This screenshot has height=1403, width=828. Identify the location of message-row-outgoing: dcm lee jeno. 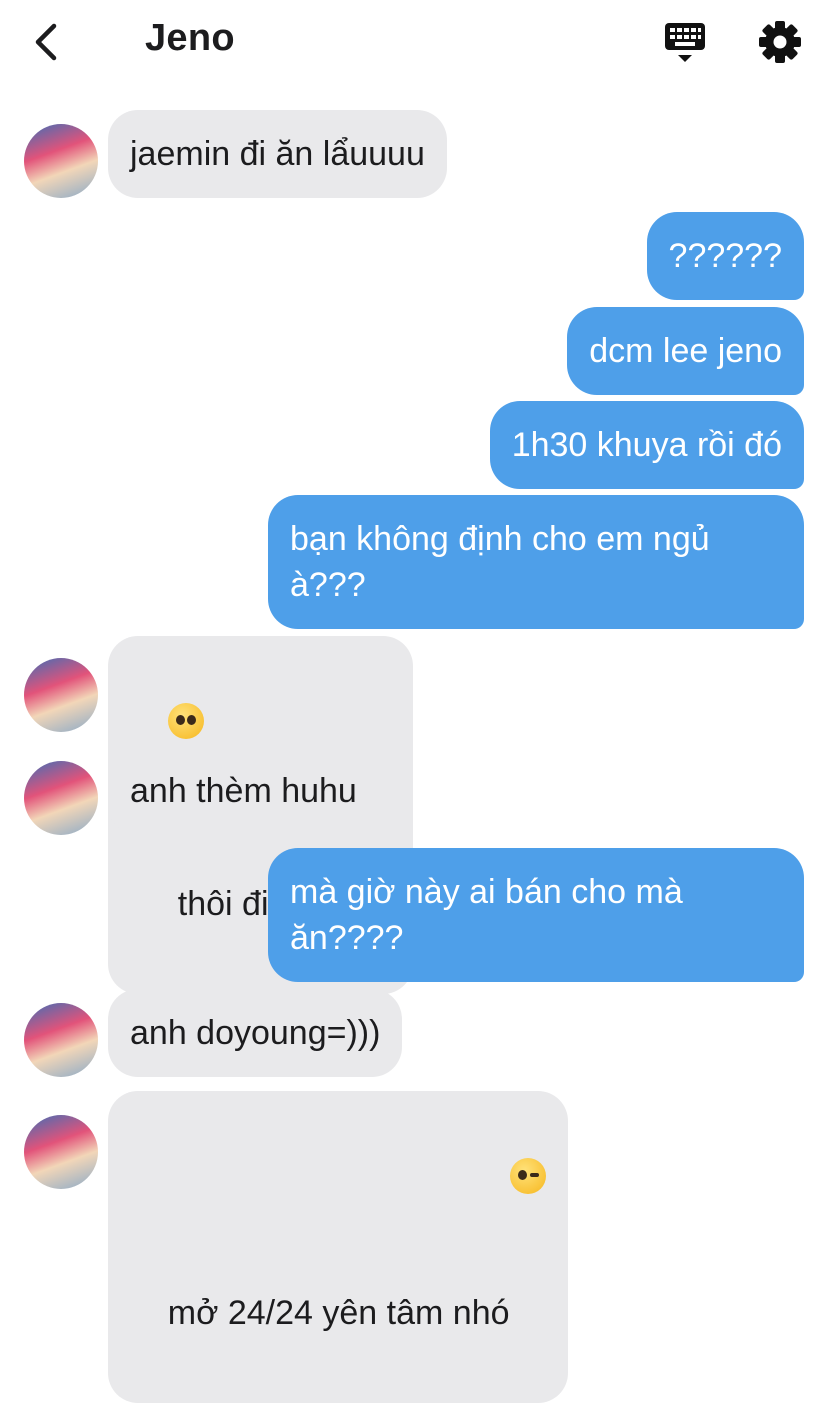
(414, 351).